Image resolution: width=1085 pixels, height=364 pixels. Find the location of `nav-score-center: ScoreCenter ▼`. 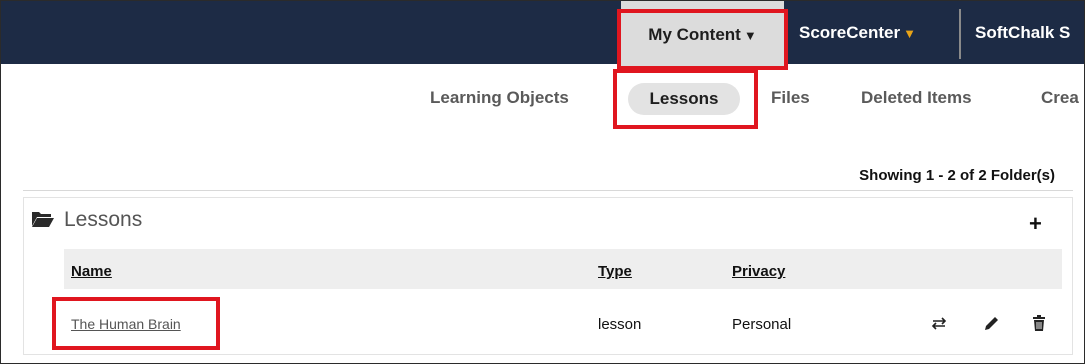

nav-score-center: ScoreCenter ▼ is located at coordinates (857, 32).